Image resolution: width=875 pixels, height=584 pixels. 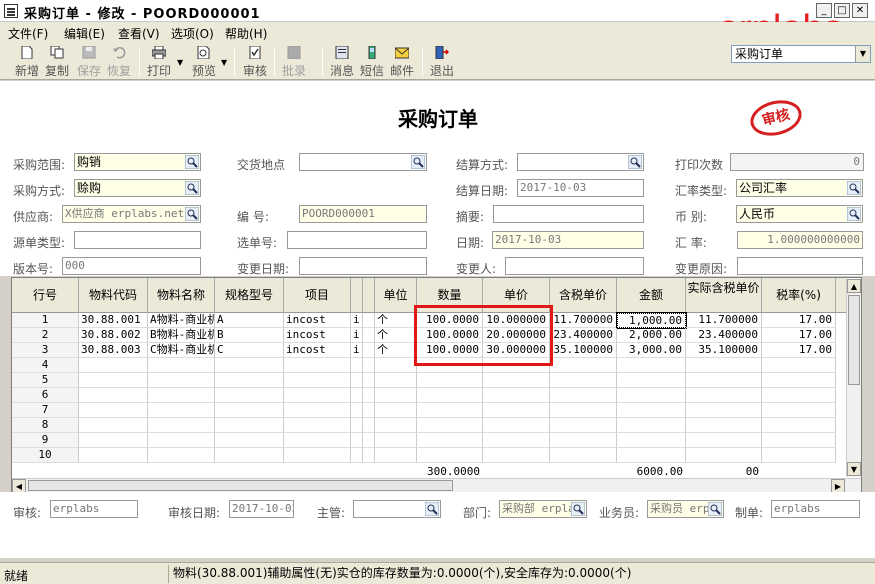 I want to click on summary-field, so click(x=568, y=214).